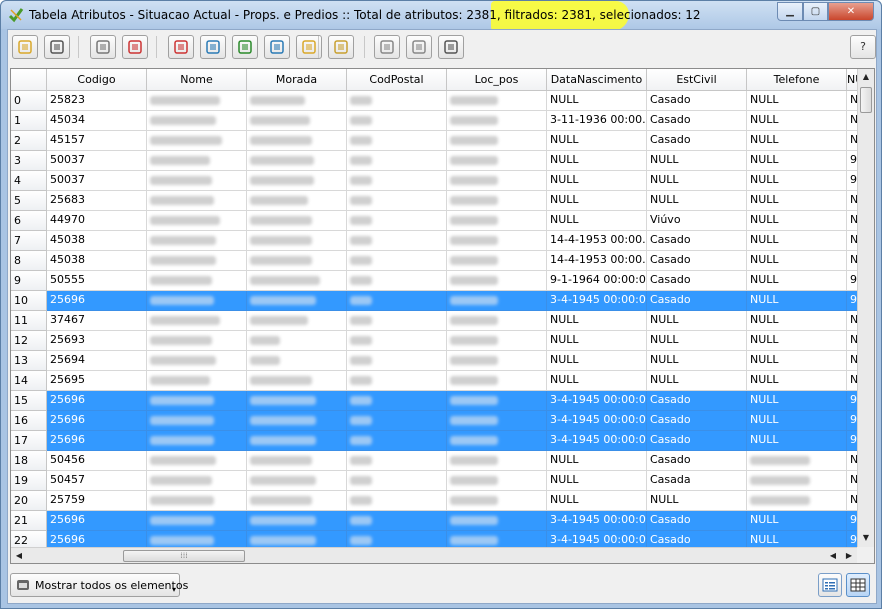 Image resolution: width=882 pixels, height=609 pixels. Describe the element at coordinates (597, 281) in the screenshot. I see `cell-datanascimento: 9-1-1964 00:00:00` at that location.